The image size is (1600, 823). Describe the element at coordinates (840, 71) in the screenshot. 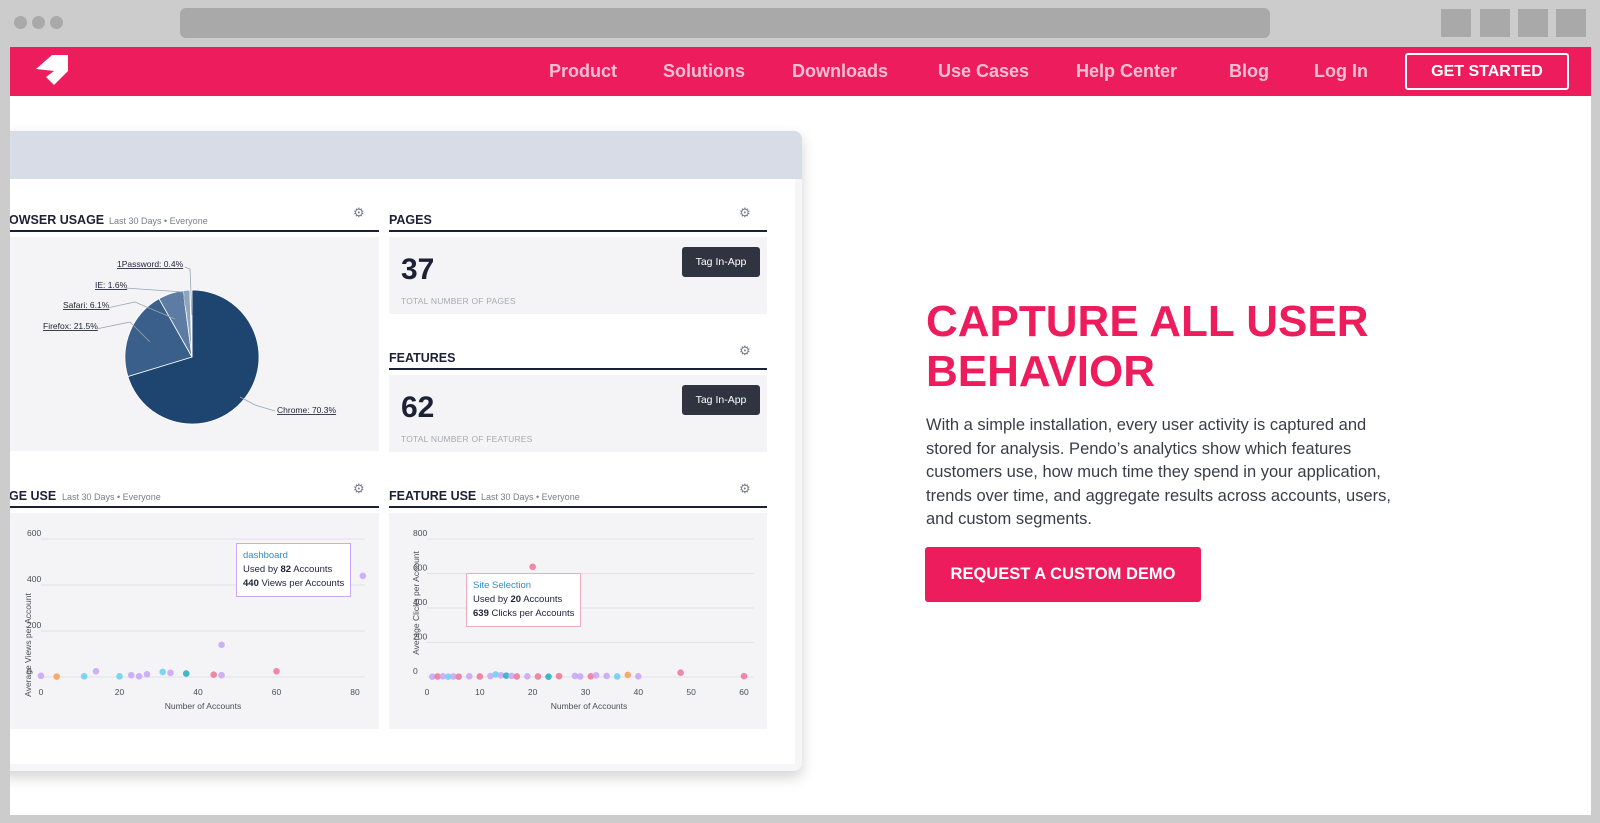

I see `nav-item-downloads: Downloads` at that location.